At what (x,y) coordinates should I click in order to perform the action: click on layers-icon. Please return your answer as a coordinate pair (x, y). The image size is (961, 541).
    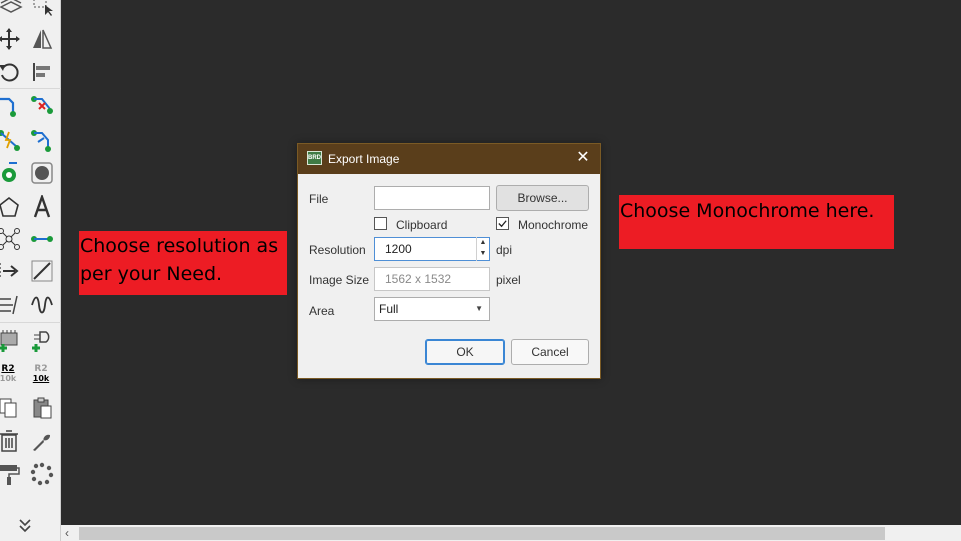
    Looking at the image, I should click on (12, 10).